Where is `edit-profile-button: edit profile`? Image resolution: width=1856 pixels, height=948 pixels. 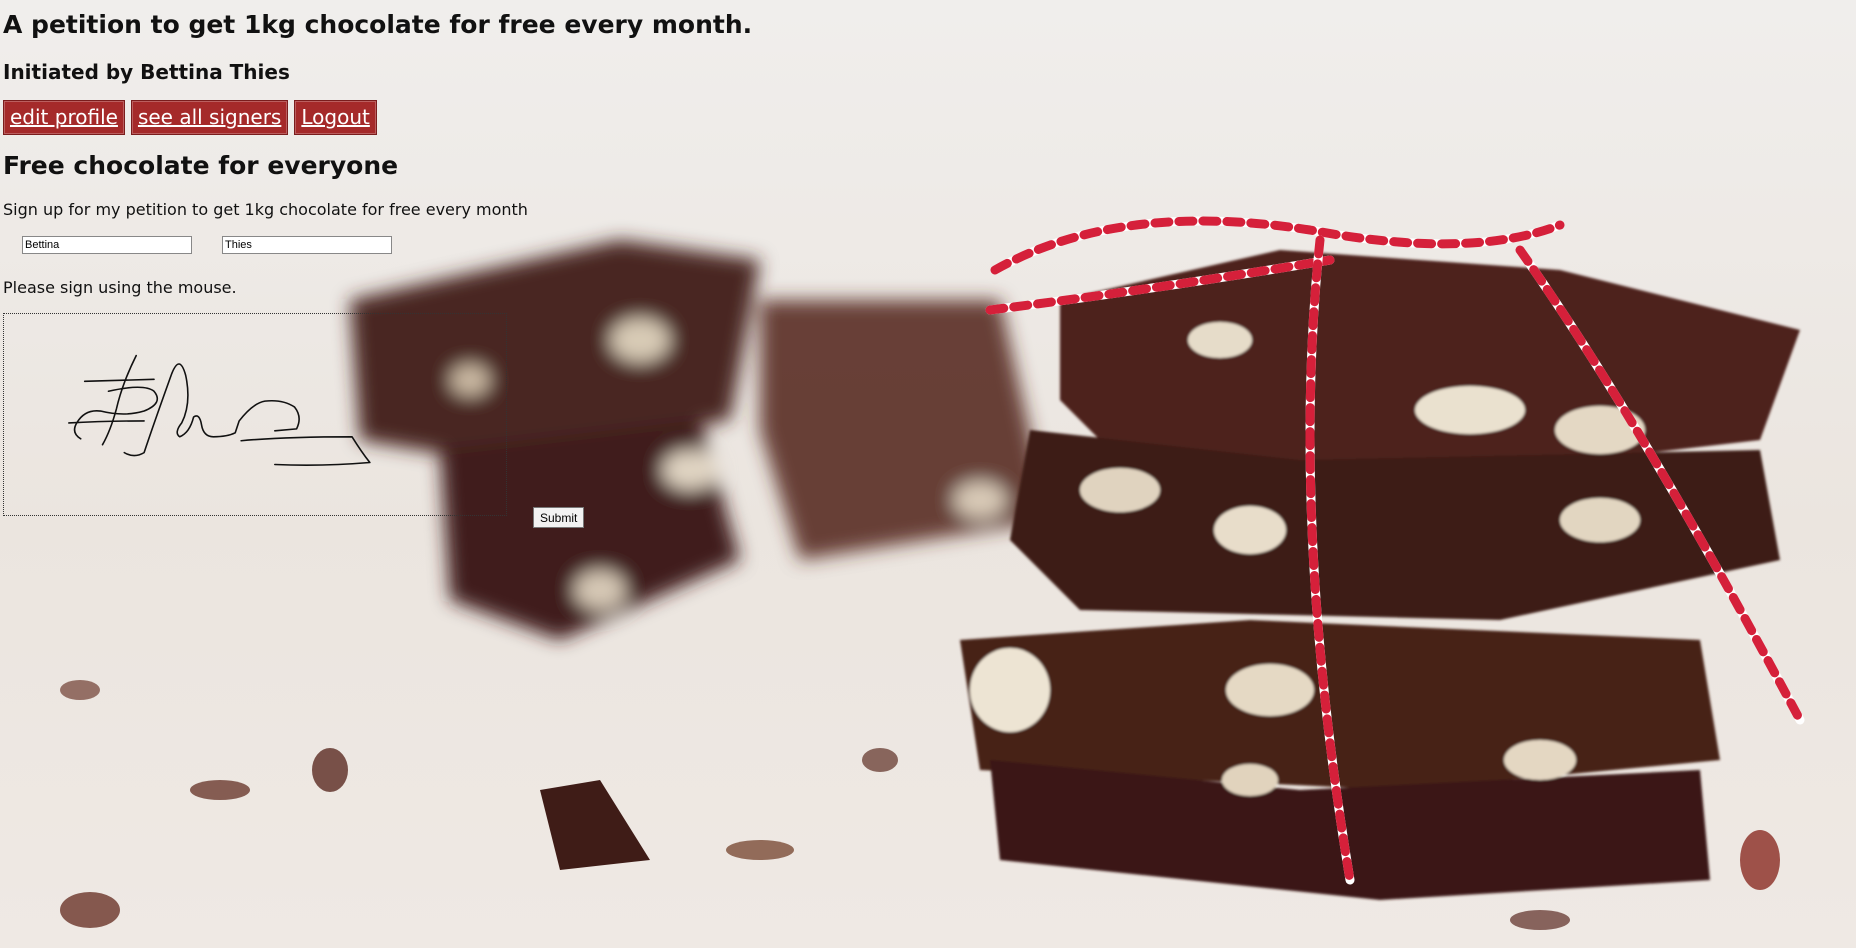
edit-profile-button: edit profile is located at coordinates (64, 117).